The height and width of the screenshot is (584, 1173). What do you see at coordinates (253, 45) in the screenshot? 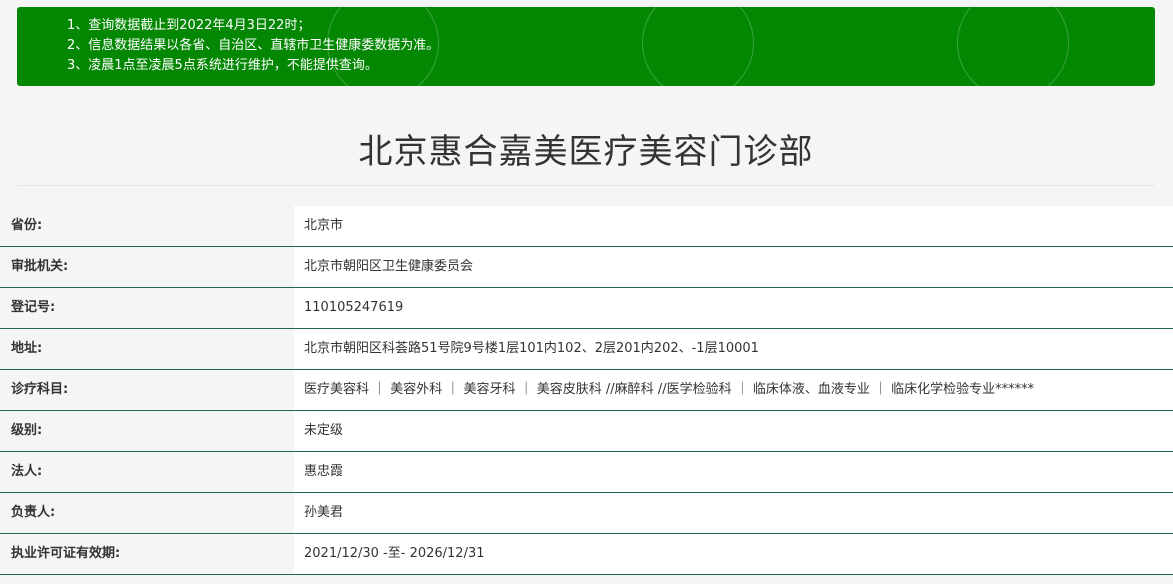
I see `notice-line: 2、信息数据结果以各省、自治区、直辖市卫生健康委数据为准。` at bounding box center [253, 45].